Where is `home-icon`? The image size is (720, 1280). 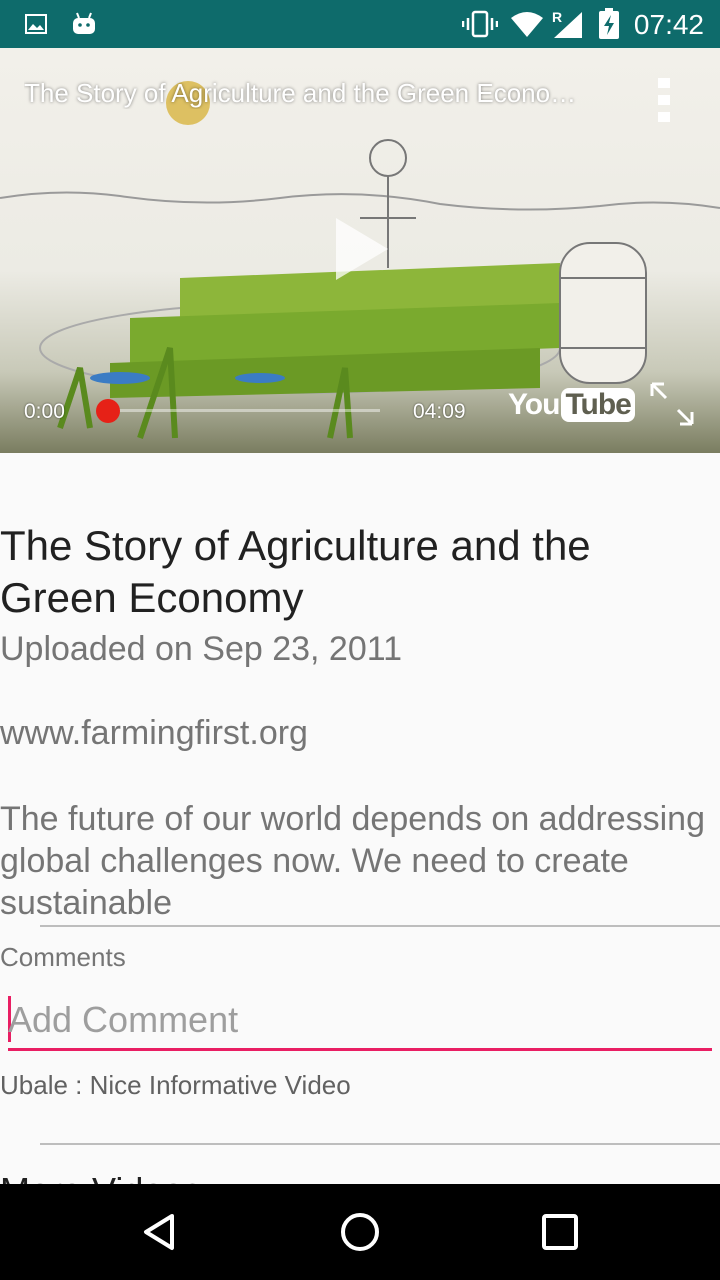
home-icon is located at coordinates (360, 1232).